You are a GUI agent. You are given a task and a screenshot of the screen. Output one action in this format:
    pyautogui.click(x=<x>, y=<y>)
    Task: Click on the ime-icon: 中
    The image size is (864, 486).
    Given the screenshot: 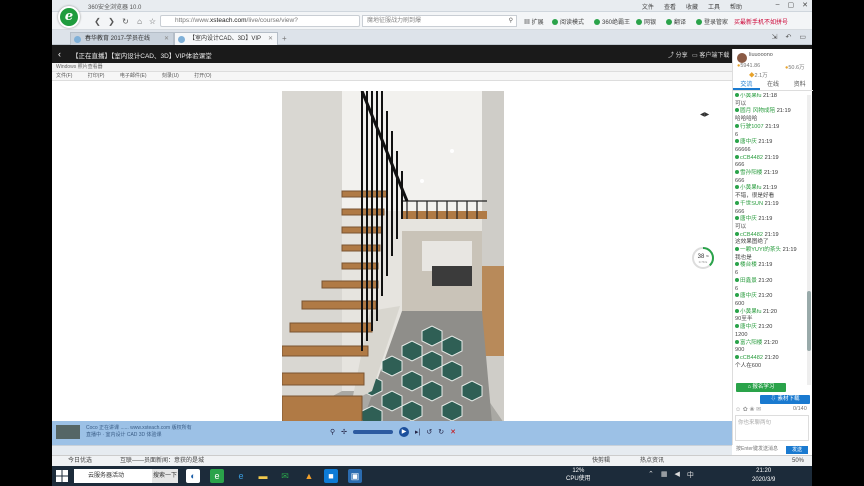 What is the action you would take?
    pyautogui.click(x=690, y=475)
    